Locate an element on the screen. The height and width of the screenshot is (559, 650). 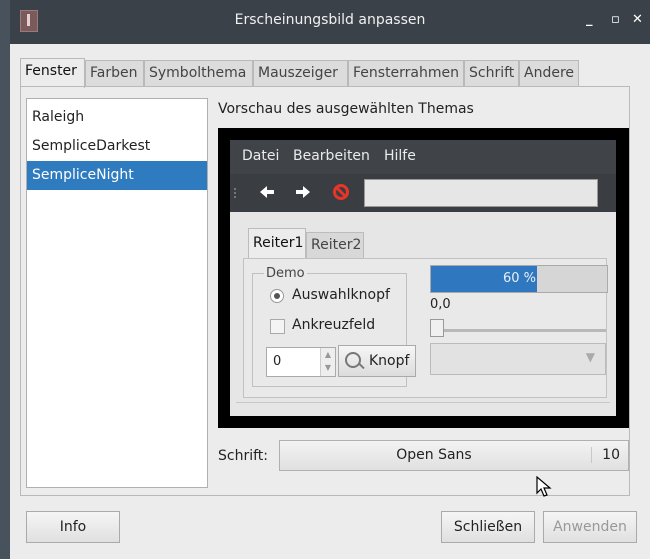
demo-combo-box: ▼ is located at coordinates (518, 359).